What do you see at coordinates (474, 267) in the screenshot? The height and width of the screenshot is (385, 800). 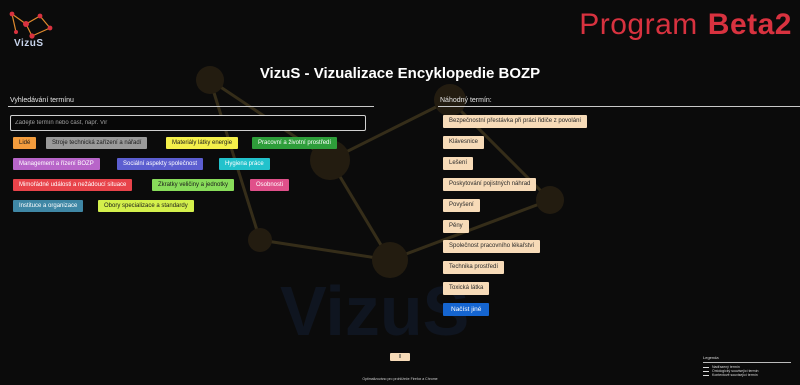 I see `random-term: Technika prostředí` at bounding box center [474, 267].